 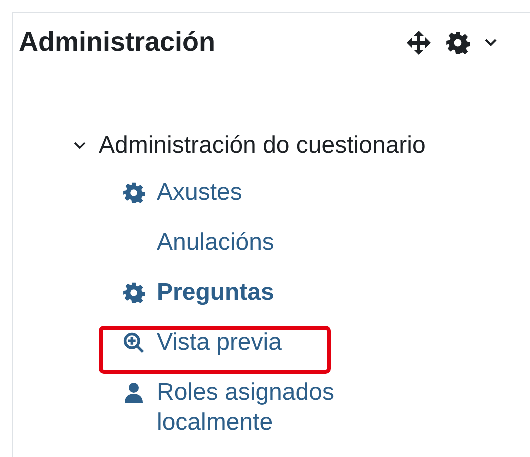 What do you see at coordinates (219, 343) in the screenshot?
I see `tree-link: Vista previa` at bounding box center [219, 343].